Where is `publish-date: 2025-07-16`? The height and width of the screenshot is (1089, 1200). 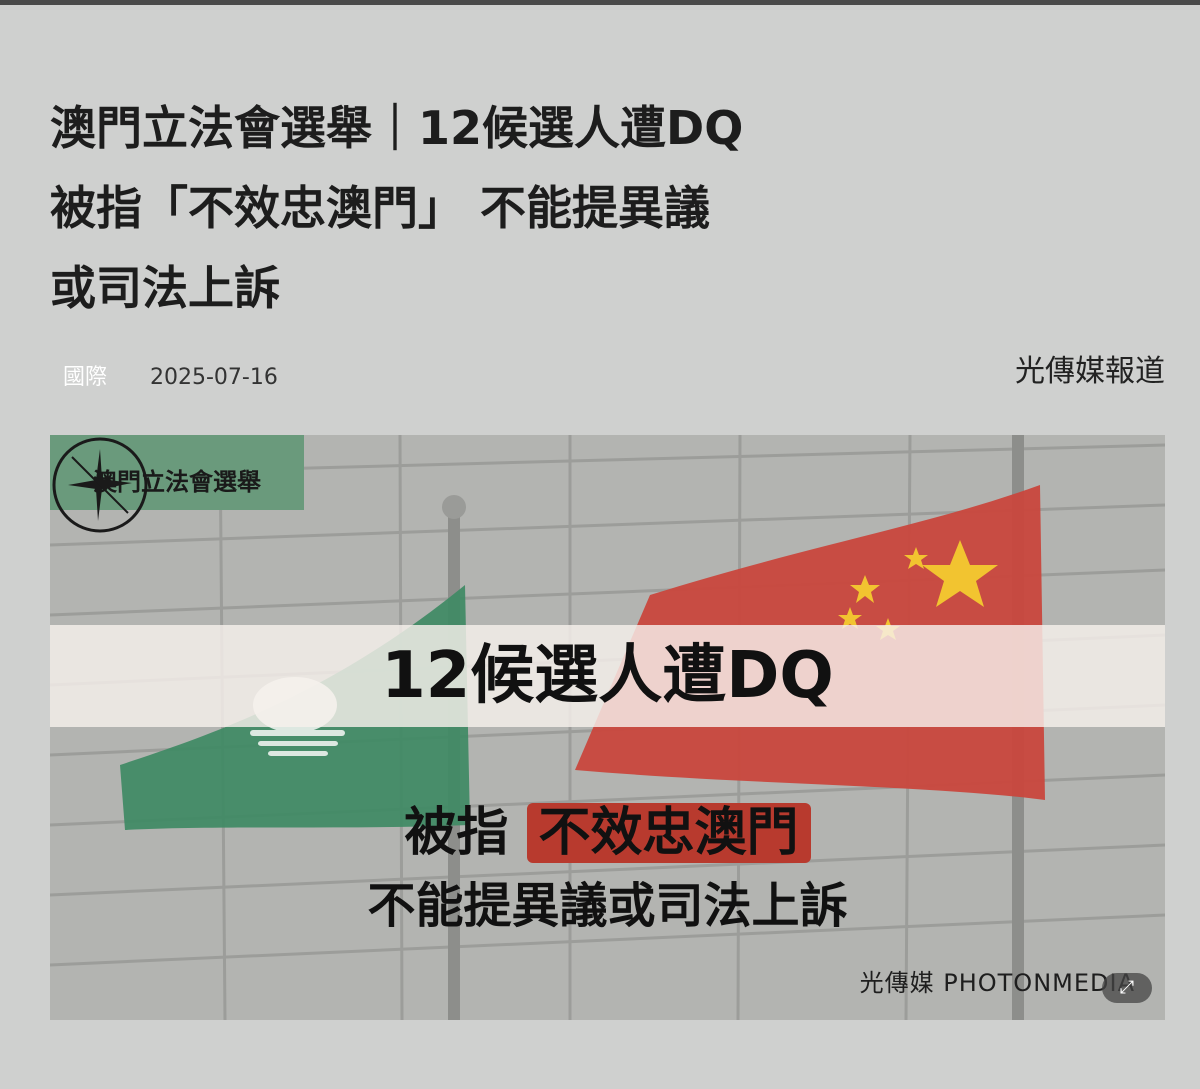
publish-date: 2025-07-16 is located at coordinates (214, 377).